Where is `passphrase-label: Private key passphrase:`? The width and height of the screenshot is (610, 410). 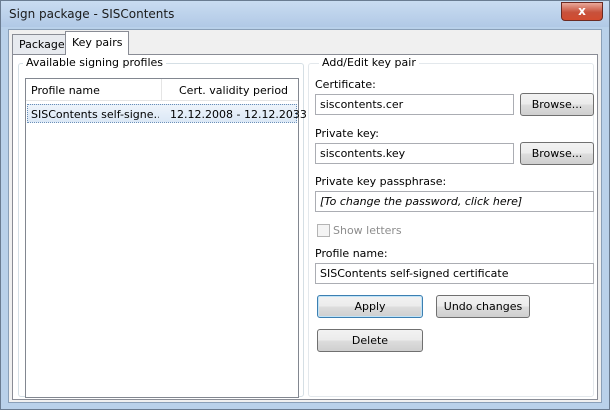 passphrase-label: Private key passphrase: is located at coordinates (381, 181).